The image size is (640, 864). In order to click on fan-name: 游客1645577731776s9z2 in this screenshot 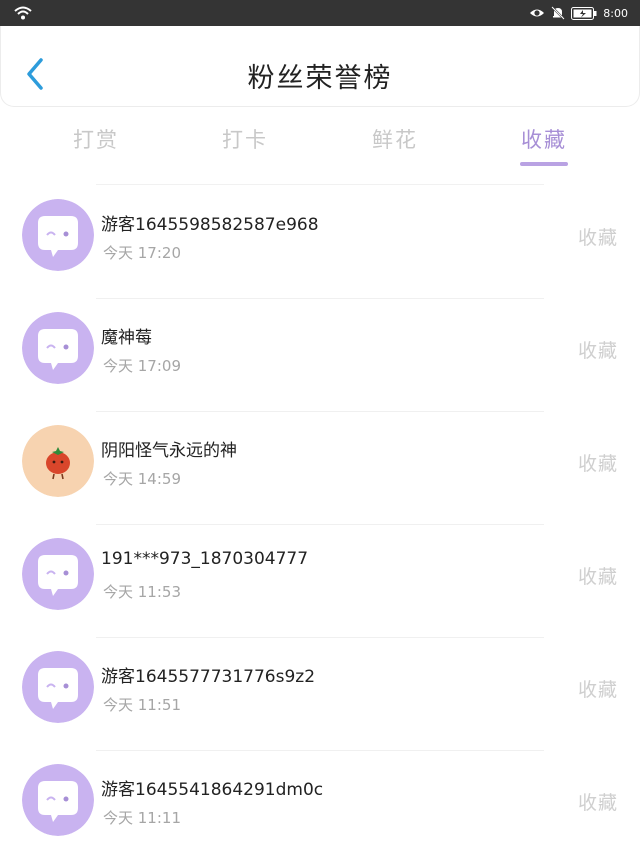, I will do `click(208, 677)`.